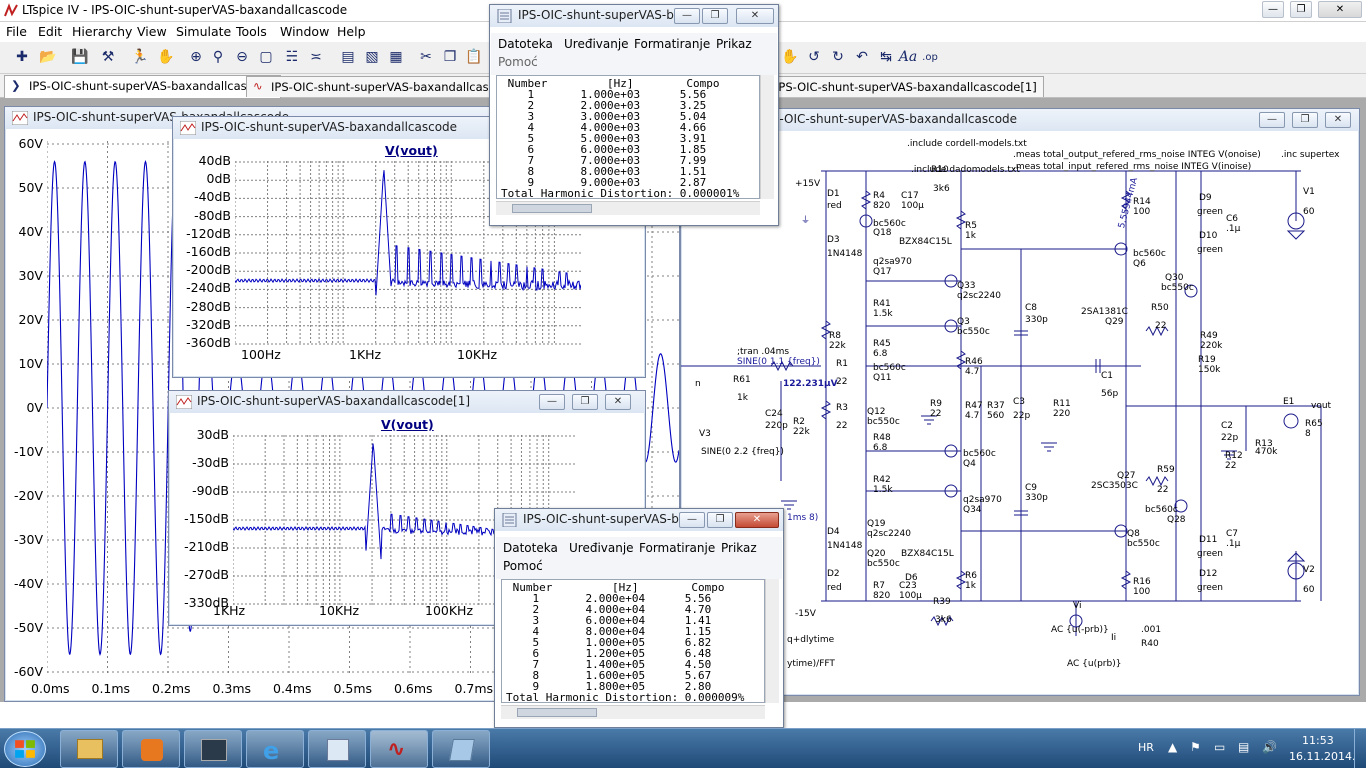 The image size is (1366, 768). Describe the element at coordinates (50, 31) in the screenshot. I see `menu-edit: Edit` at that location.